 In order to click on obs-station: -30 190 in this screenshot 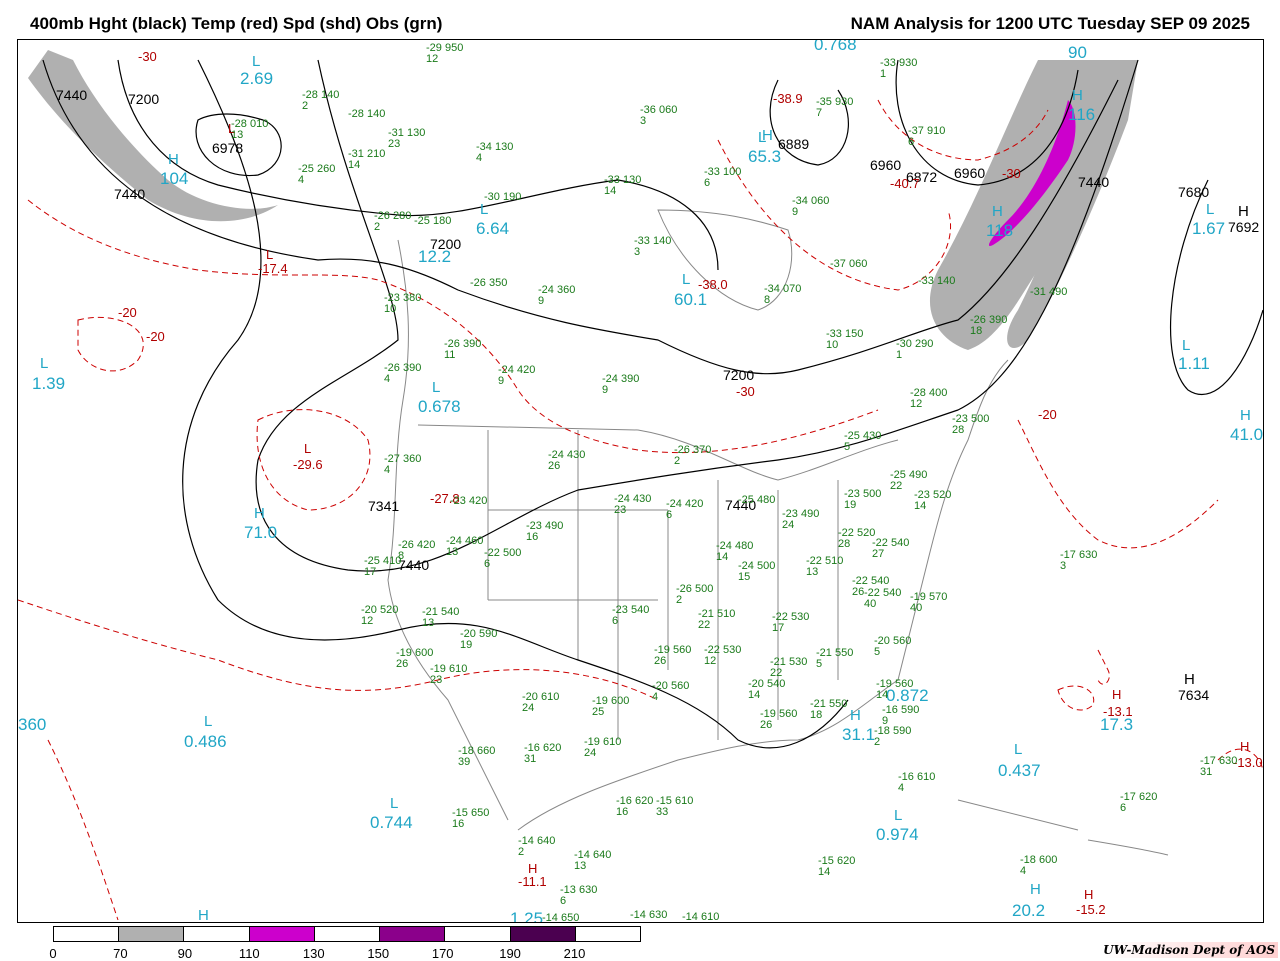, I will do `click(503, 197)`.